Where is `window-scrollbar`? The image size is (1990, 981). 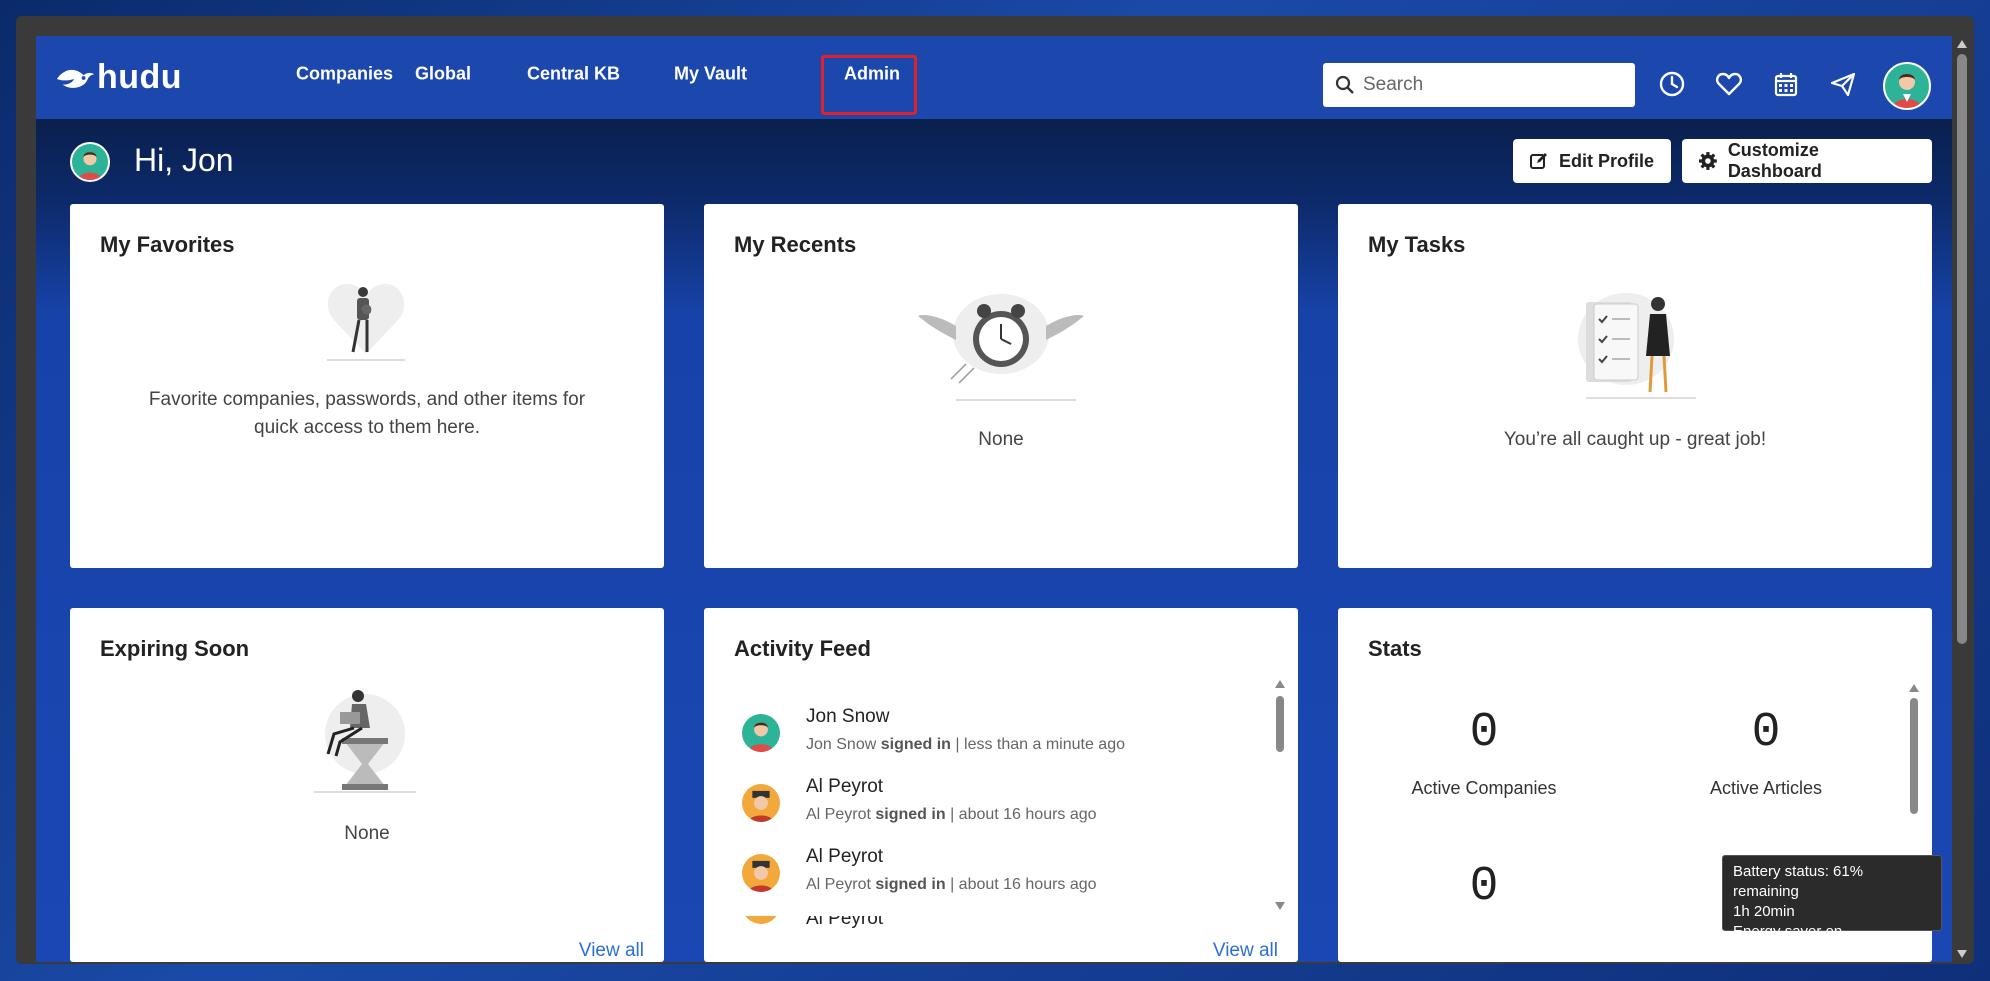 window-scrollbar is located at coordinates (1962, 499).